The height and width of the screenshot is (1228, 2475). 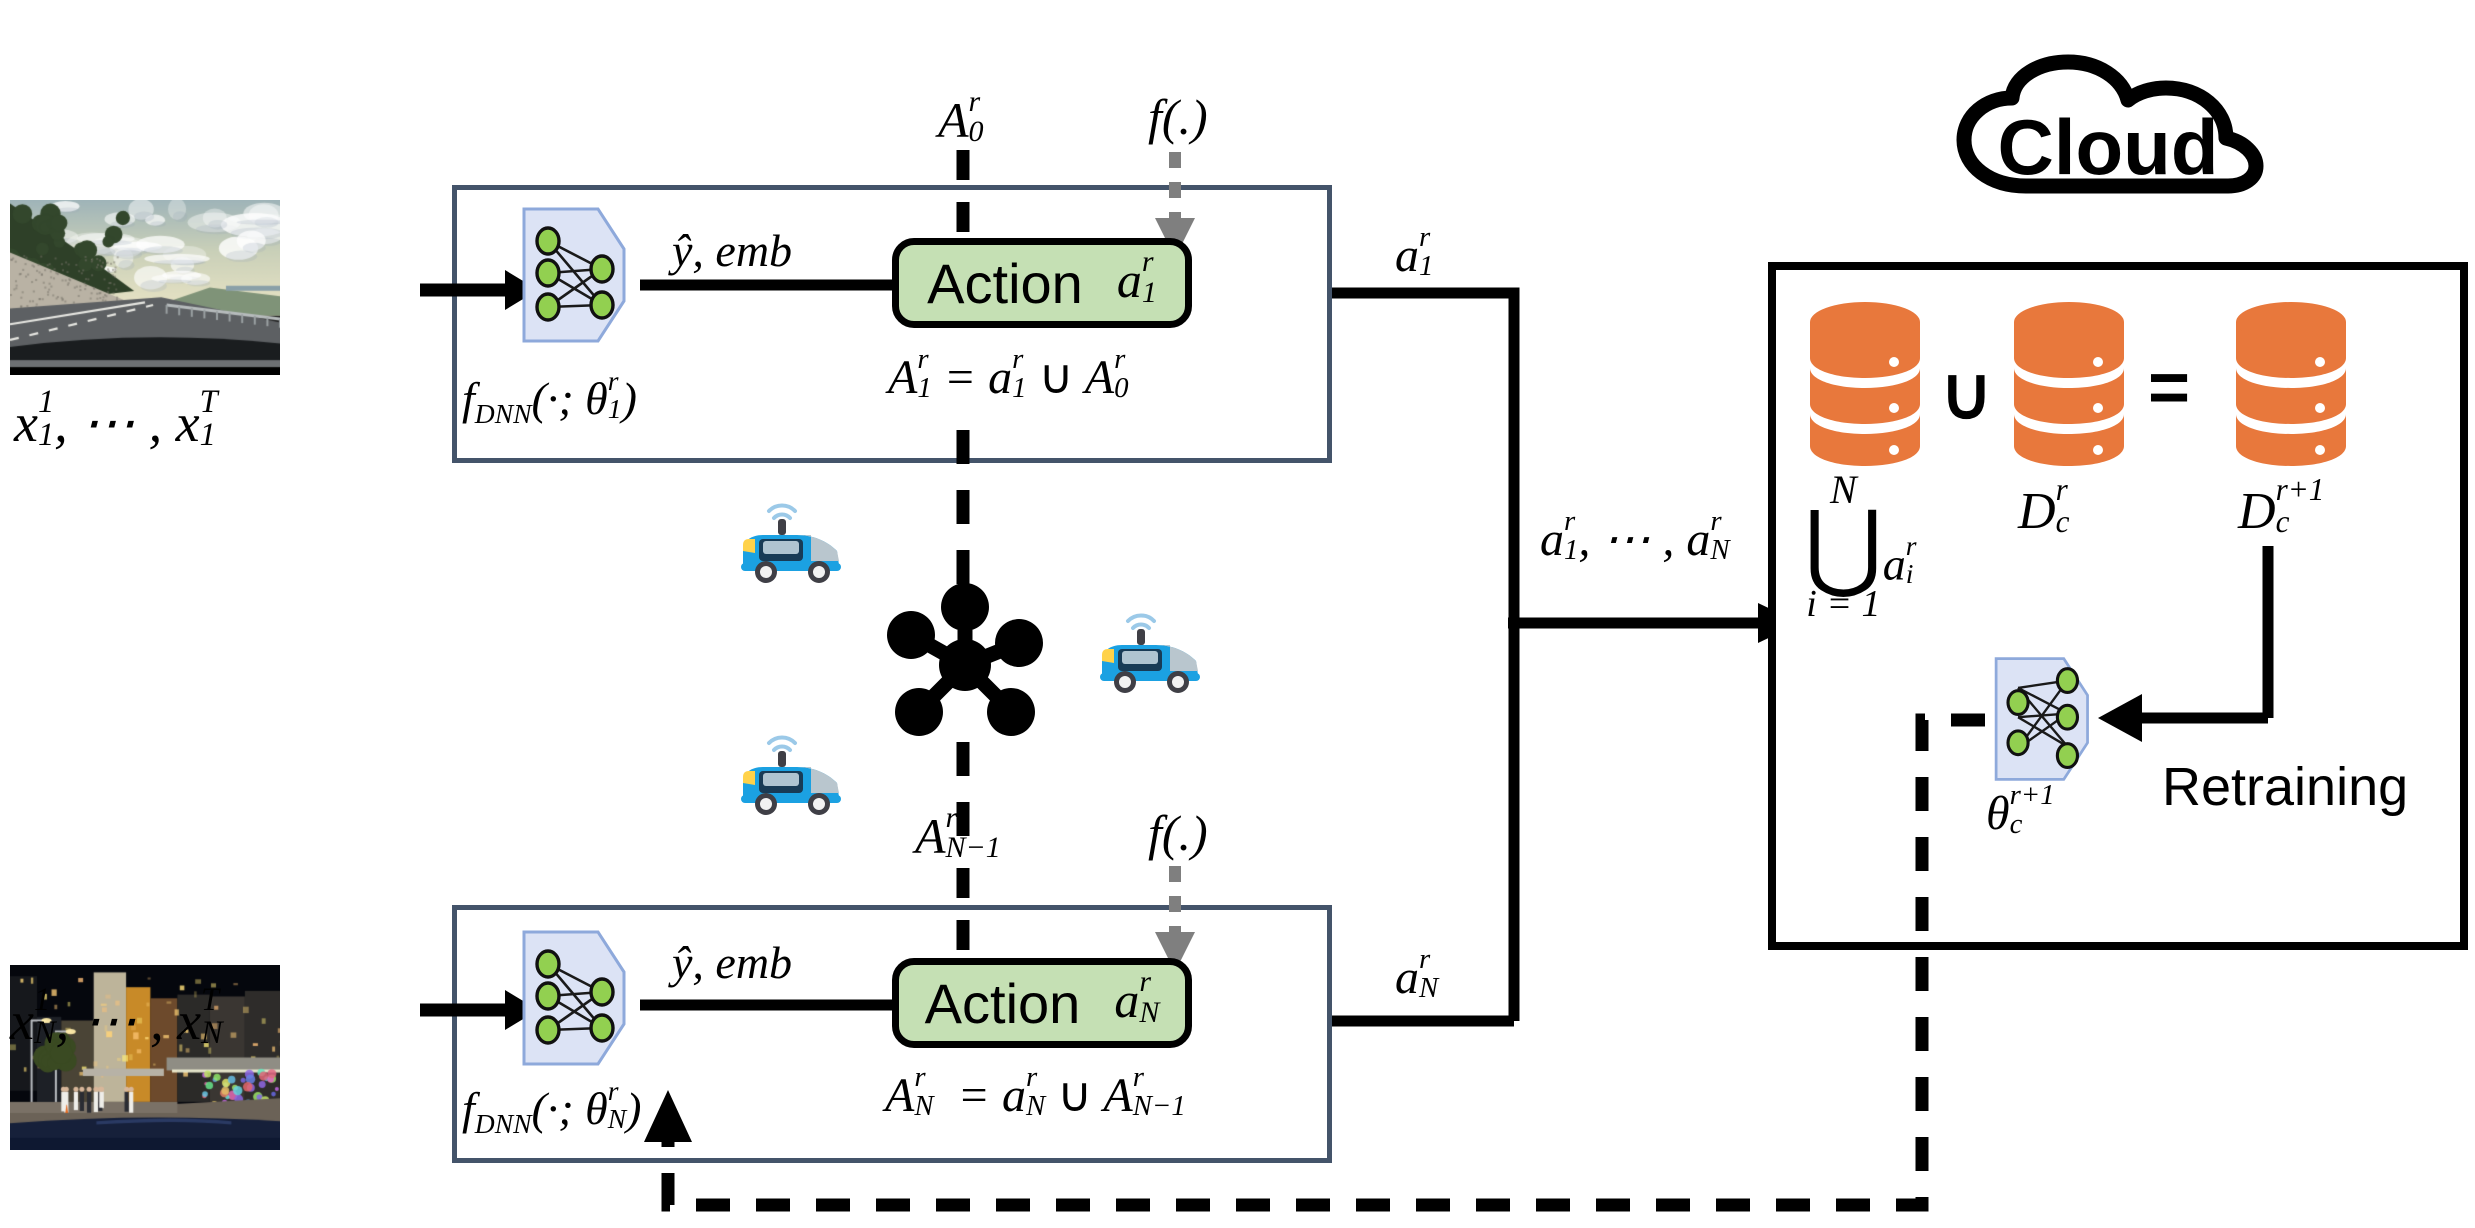 I want to click on cloud-dnn-icon, so click(x=2040, y=721).